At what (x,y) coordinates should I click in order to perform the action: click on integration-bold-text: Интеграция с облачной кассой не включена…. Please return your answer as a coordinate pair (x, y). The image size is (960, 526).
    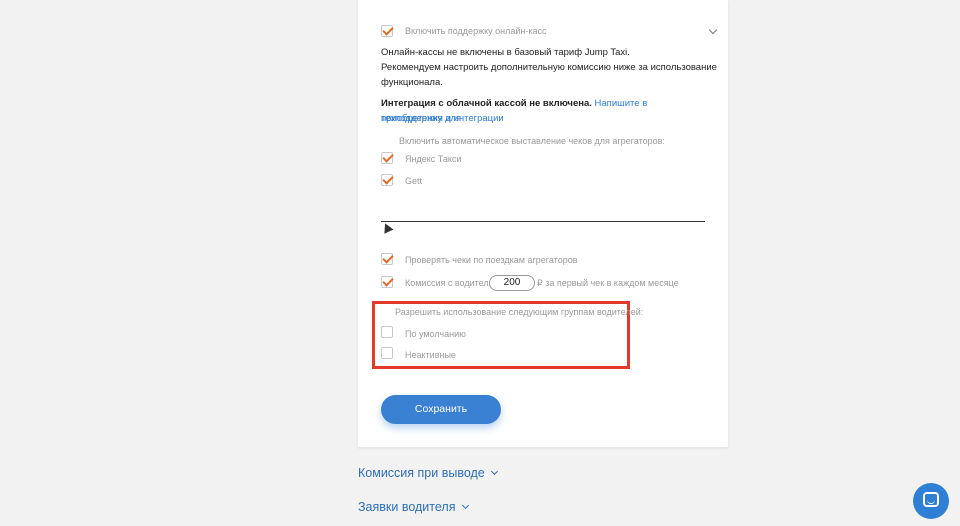
    Looking at the image, I should click on (486, 103).